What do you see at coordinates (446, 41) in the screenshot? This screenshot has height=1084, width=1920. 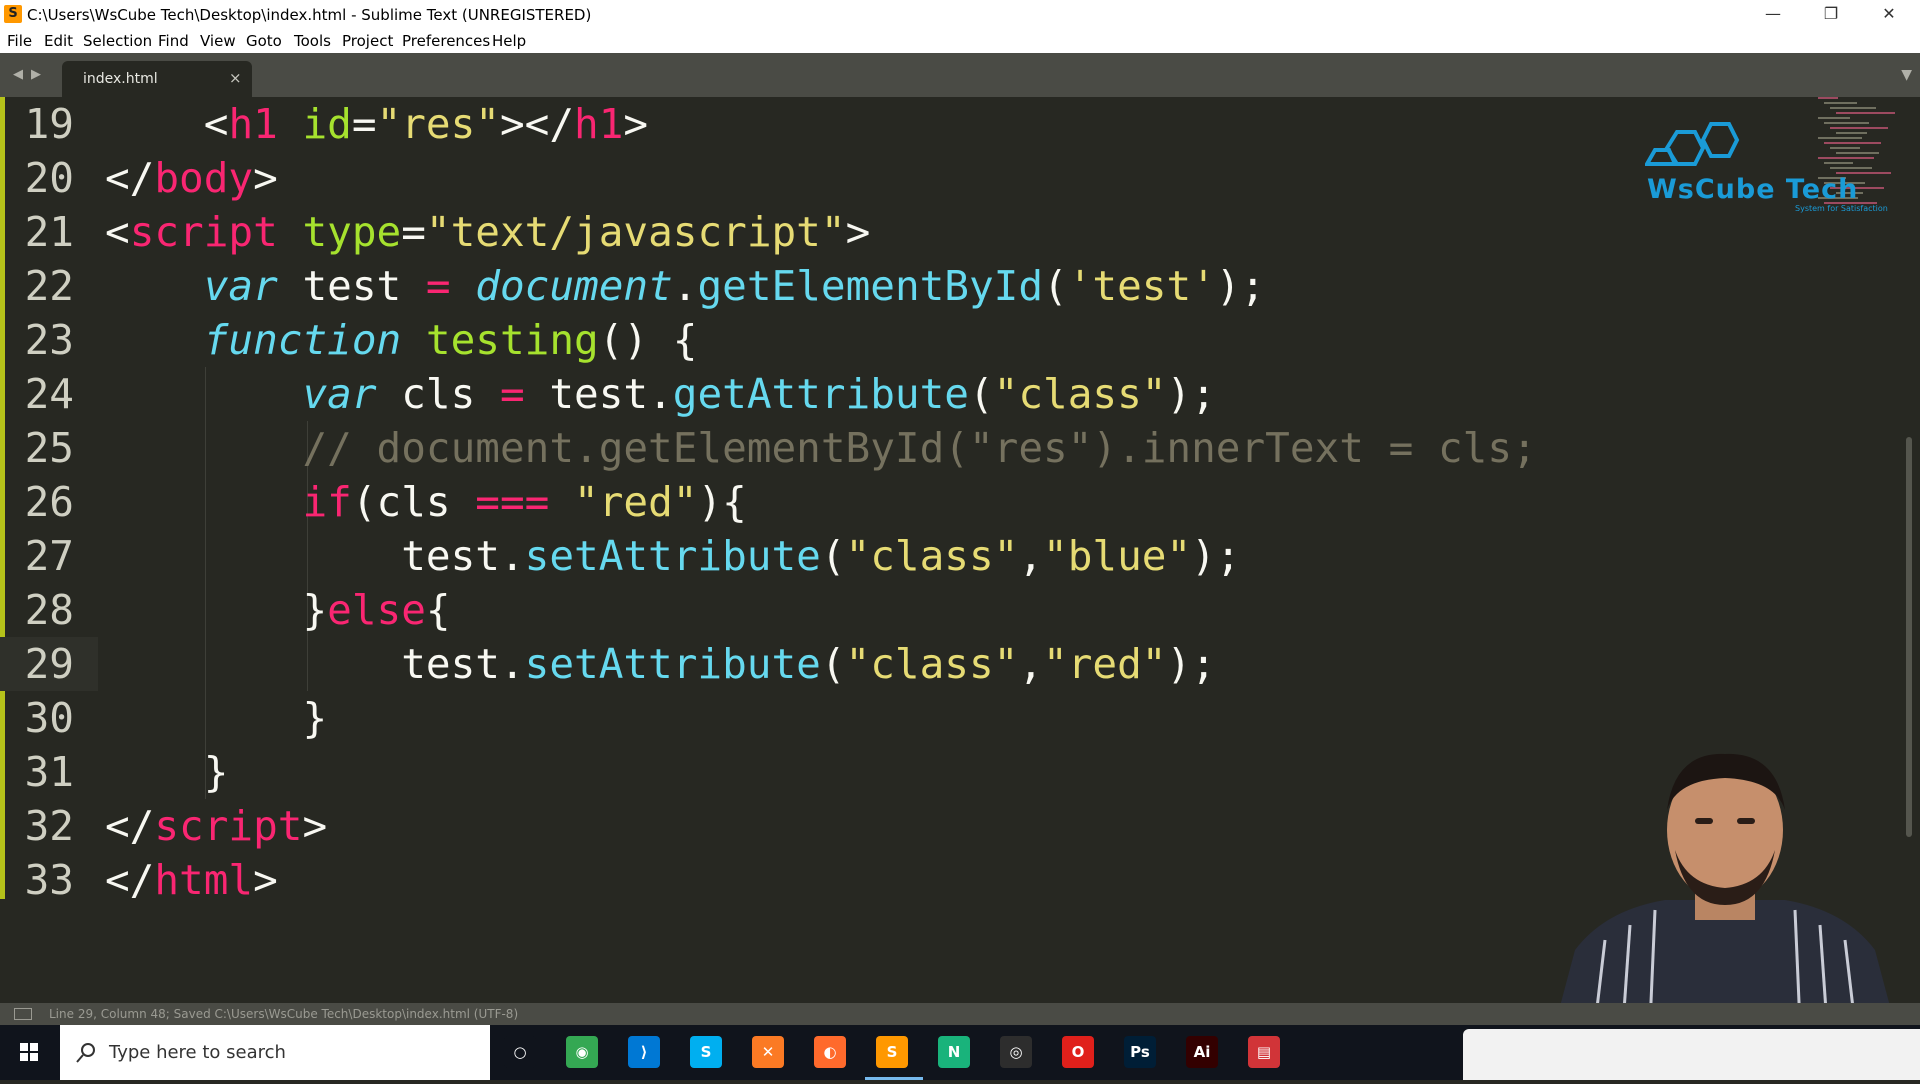 I see `menu-preferences: Preferences` at bounding box center [446, 41].